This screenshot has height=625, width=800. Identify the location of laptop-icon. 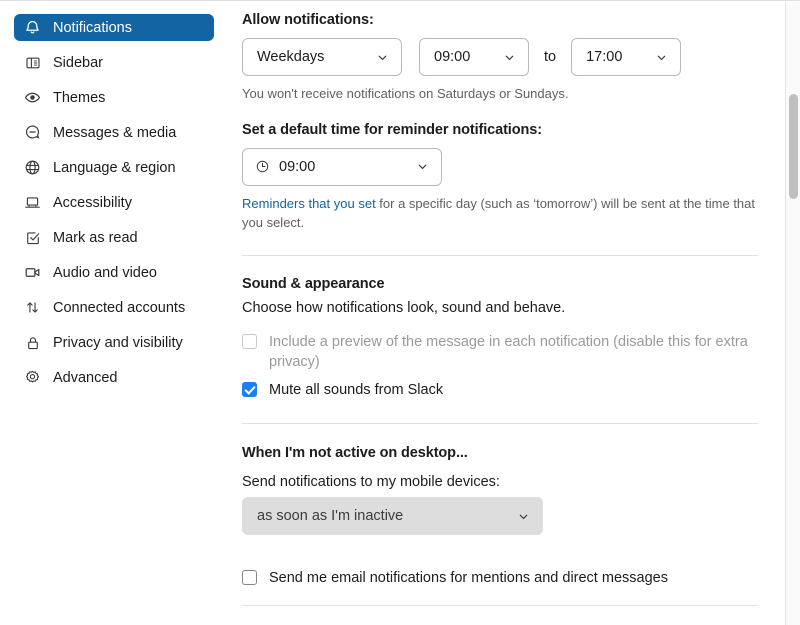
(32, 202).